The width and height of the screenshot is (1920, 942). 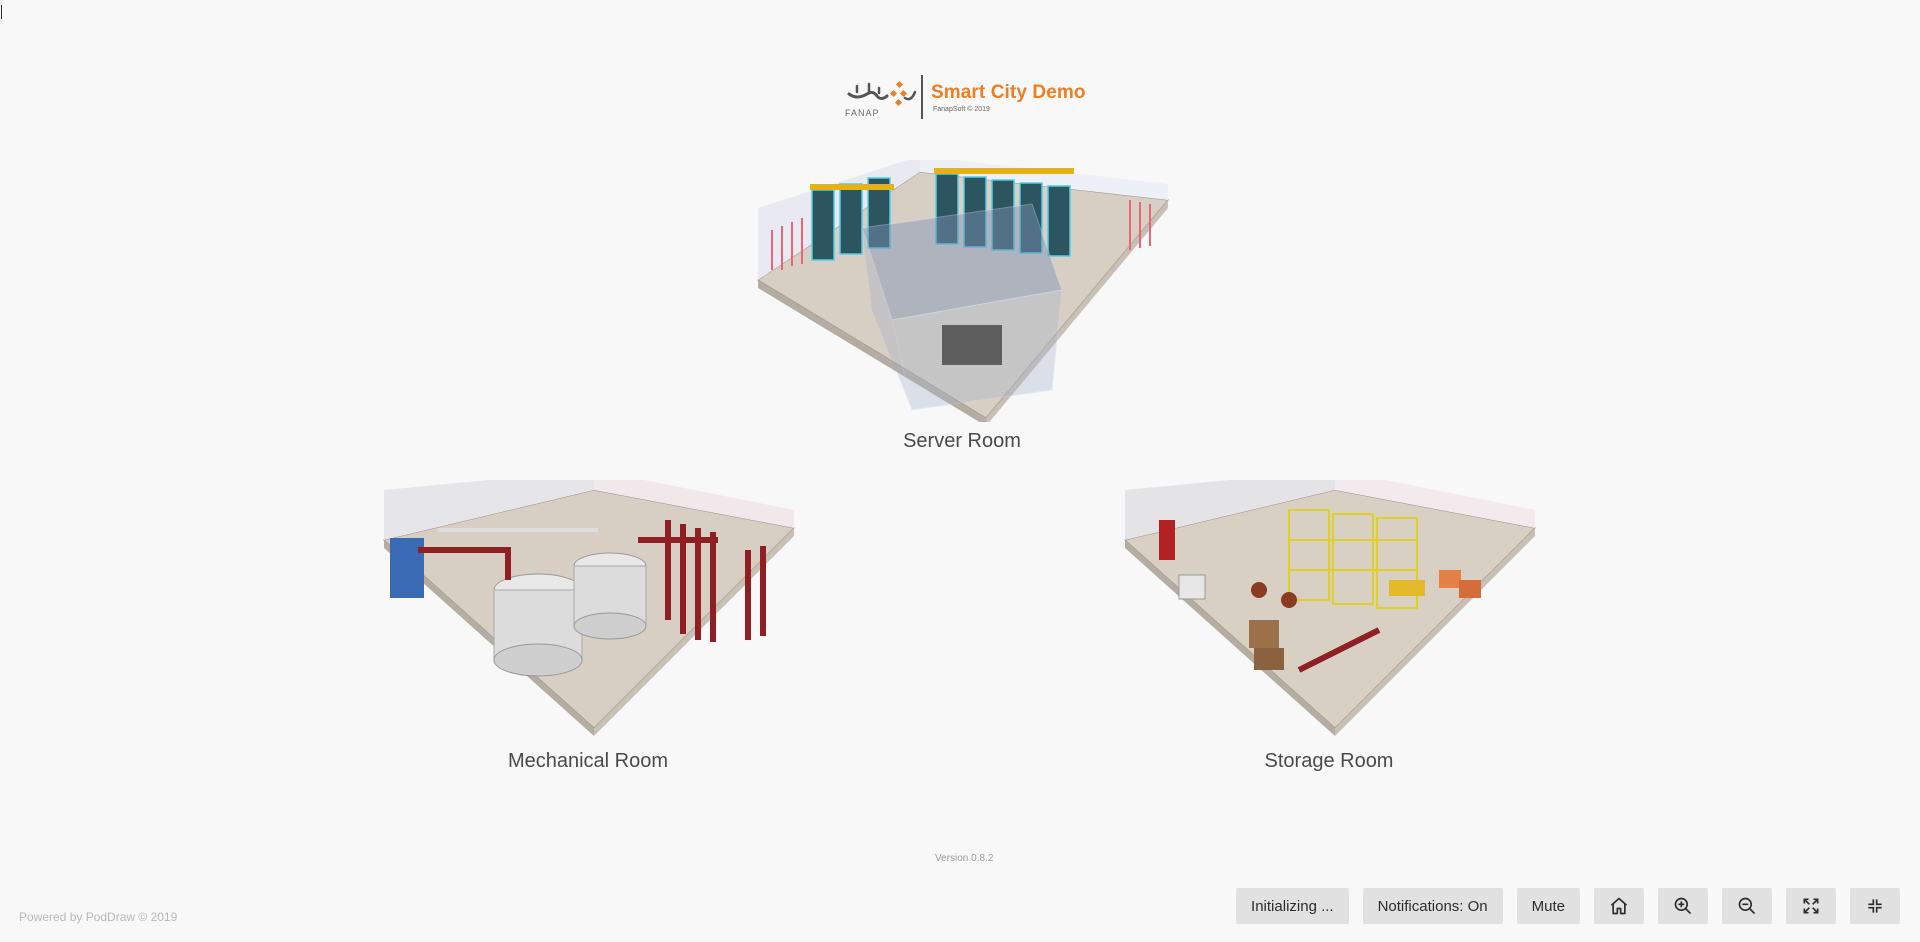 I want to click on storage-room-image, so click(x=1329, y=611).